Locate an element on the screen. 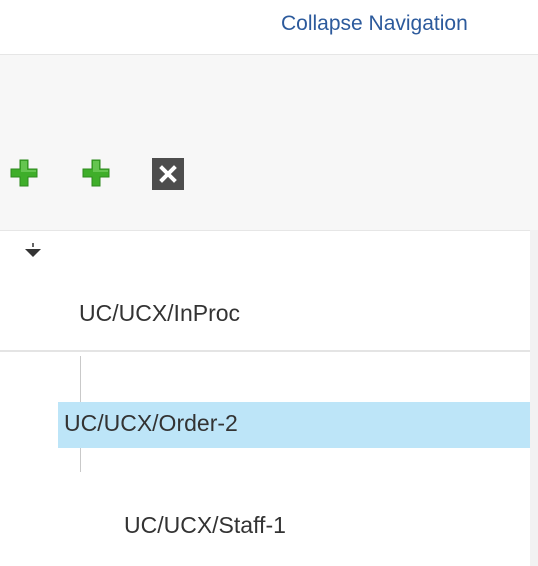  collapse-navigation-link: Collapse Navigation is located at coordinates (374, 24).